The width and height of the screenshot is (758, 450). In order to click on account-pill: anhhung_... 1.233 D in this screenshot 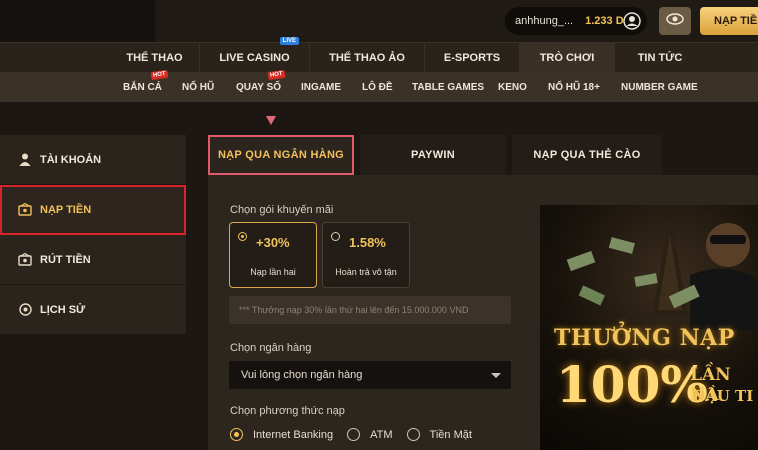, I will do `click(576, 21)`.